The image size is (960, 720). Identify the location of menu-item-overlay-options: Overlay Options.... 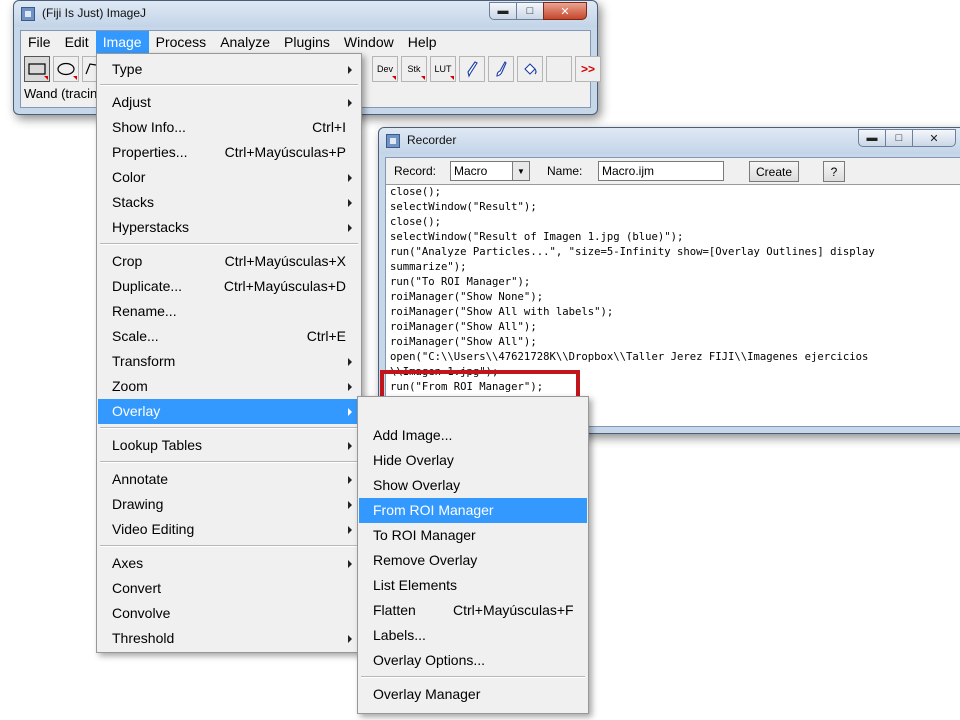
(473, 660).